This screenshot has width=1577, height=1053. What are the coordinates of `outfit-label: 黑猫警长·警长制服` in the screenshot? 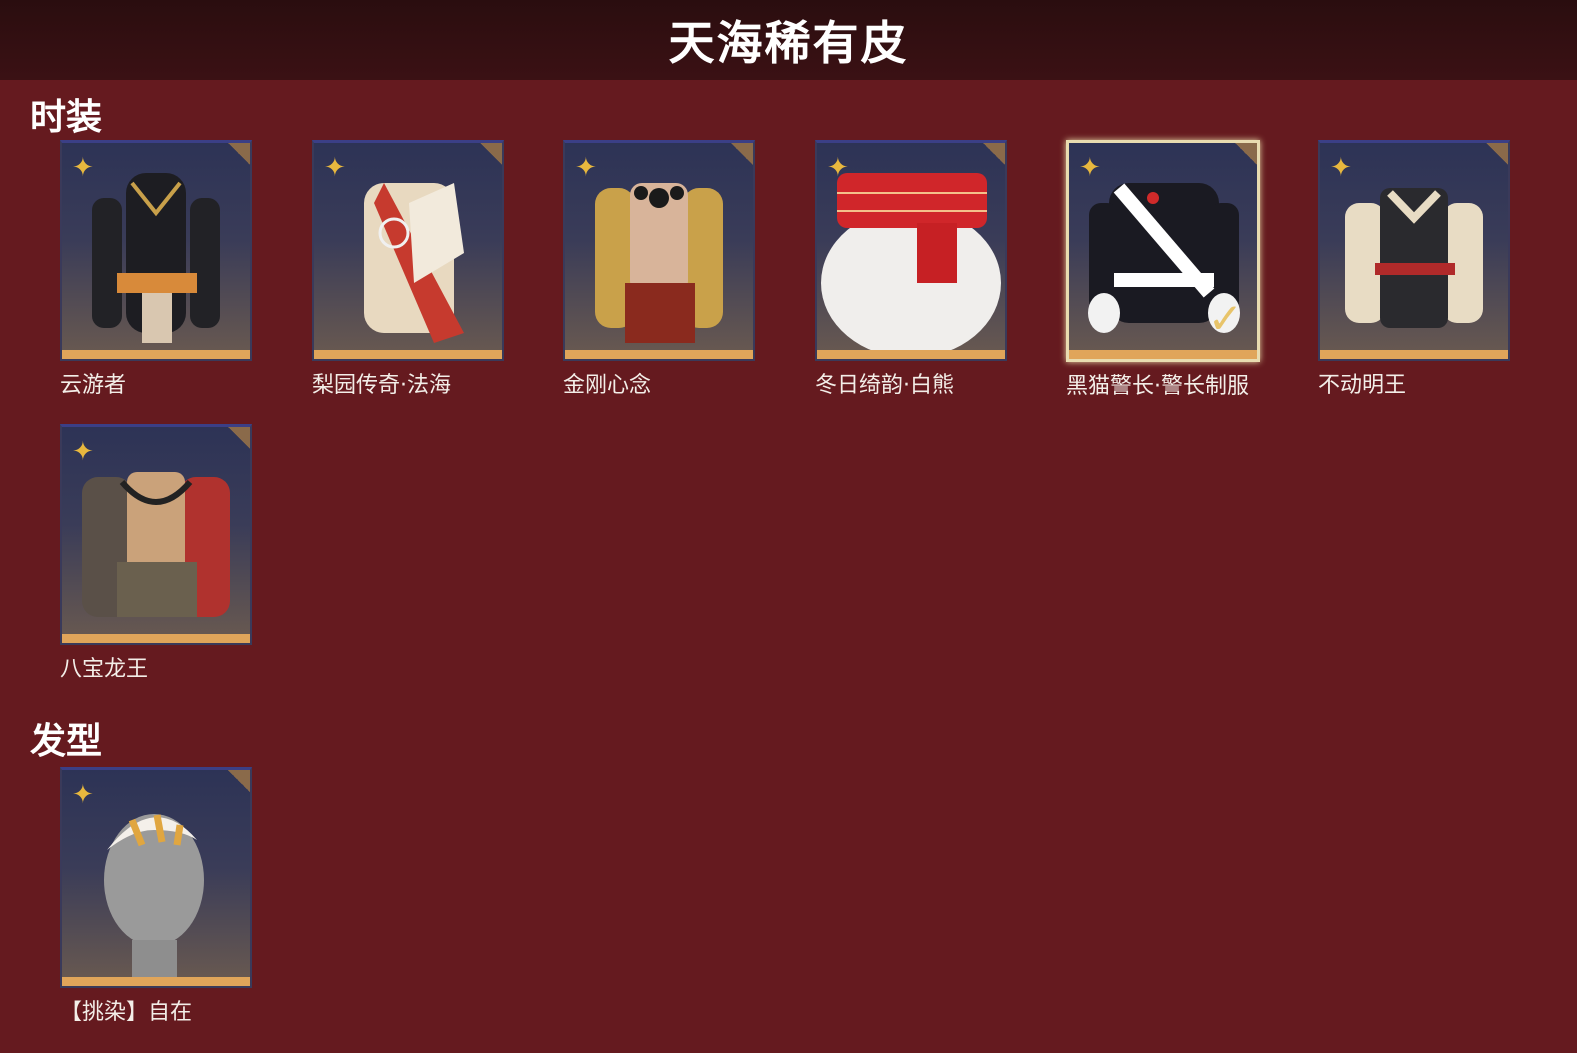 It's located at (1157, 386).